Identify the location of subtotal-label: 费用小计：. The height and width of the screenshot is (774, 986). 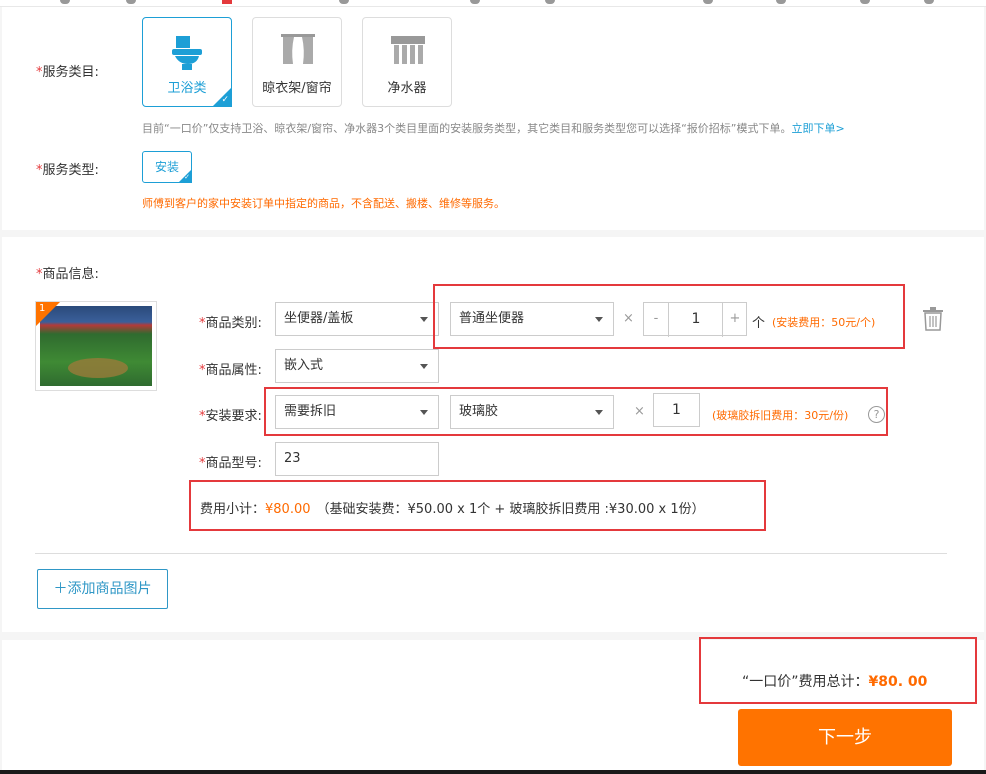
(233, 509).